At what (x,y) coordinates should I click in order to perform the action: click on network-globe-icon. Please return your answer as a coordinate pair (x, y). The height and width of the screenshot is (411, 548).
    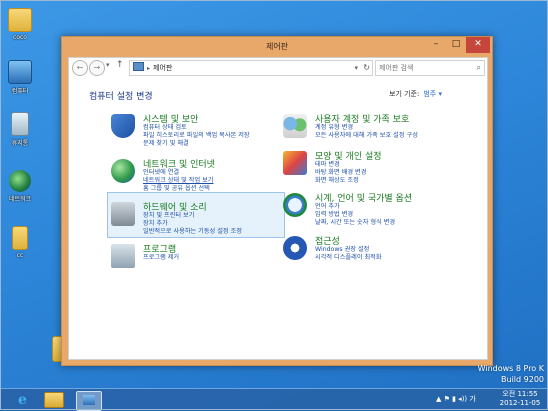
    Looking at the image, I should click on (20, 181).